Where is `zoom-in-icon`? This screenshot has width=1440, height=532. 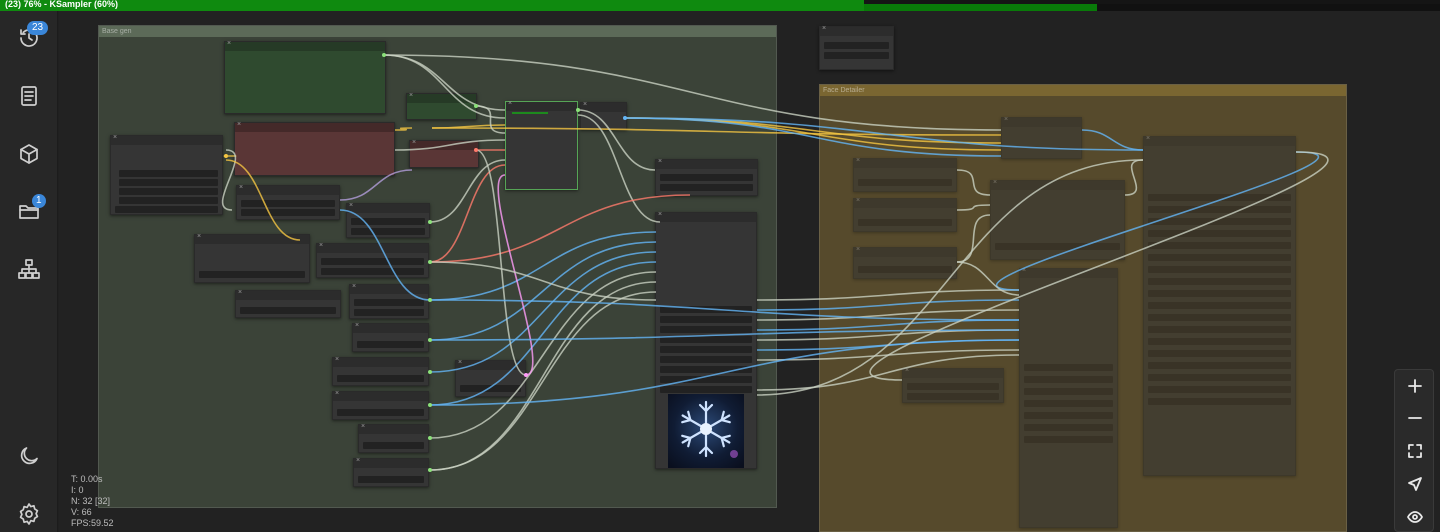
zoom-in-icon is located at coordinates (1415, 386).